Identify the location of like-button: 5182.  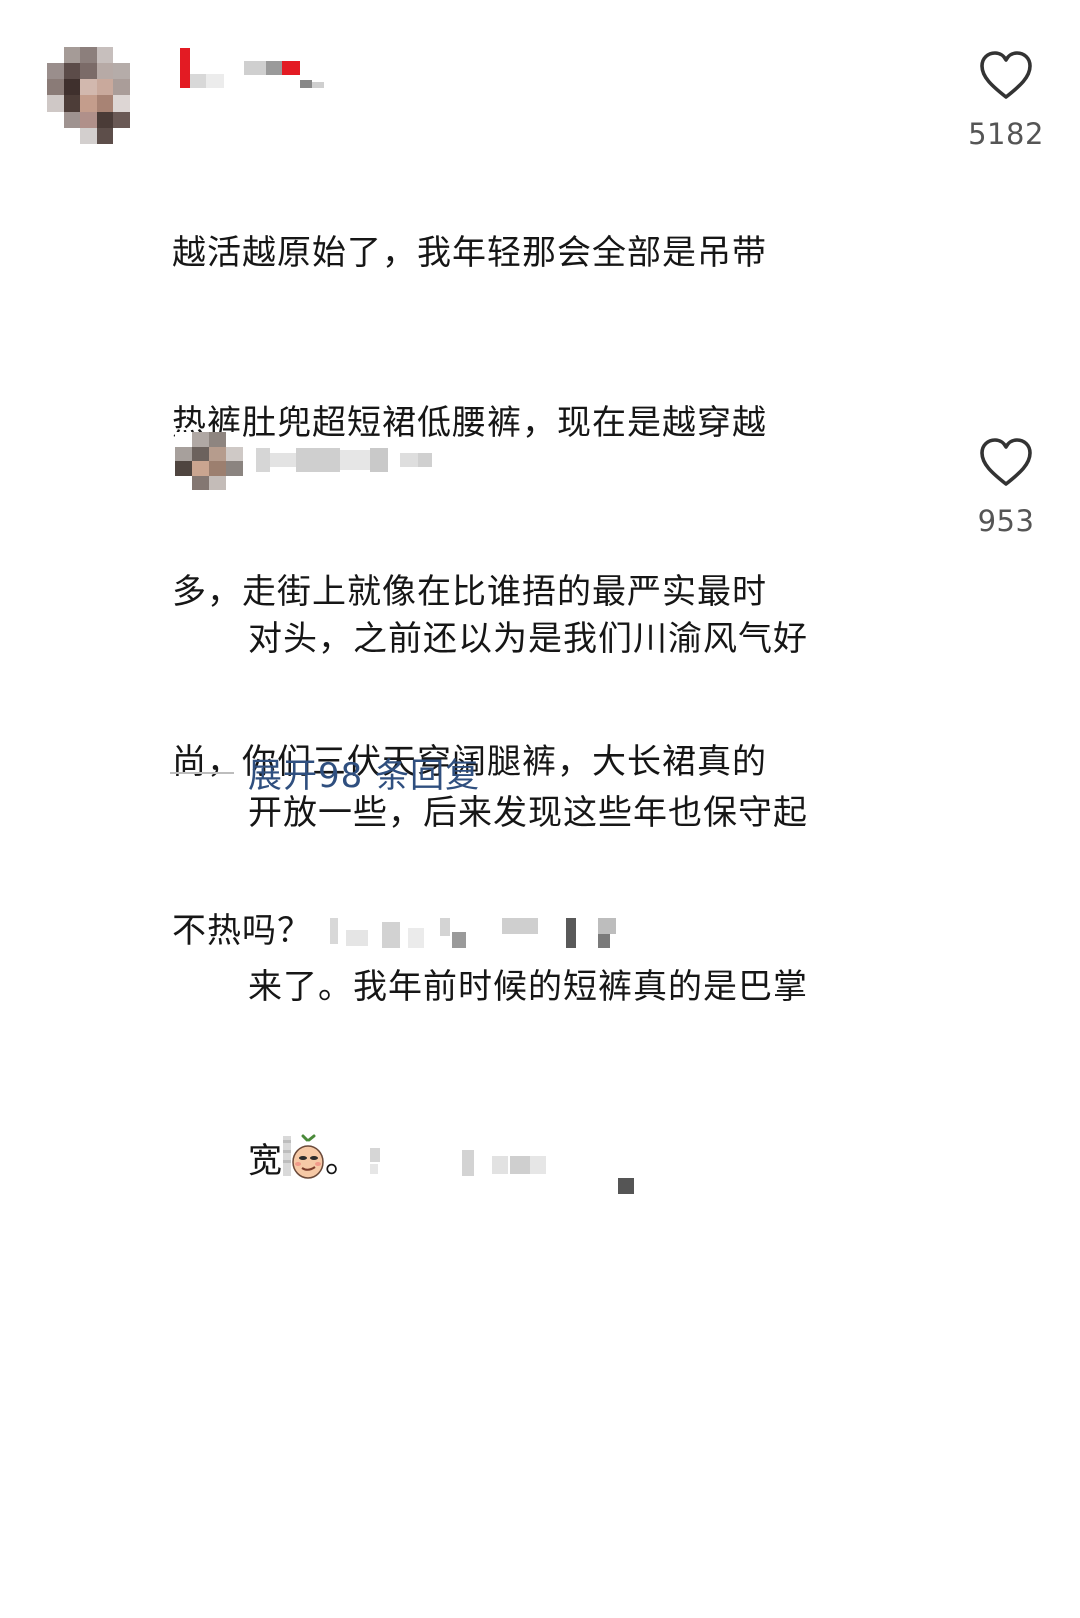
(1006, 100).